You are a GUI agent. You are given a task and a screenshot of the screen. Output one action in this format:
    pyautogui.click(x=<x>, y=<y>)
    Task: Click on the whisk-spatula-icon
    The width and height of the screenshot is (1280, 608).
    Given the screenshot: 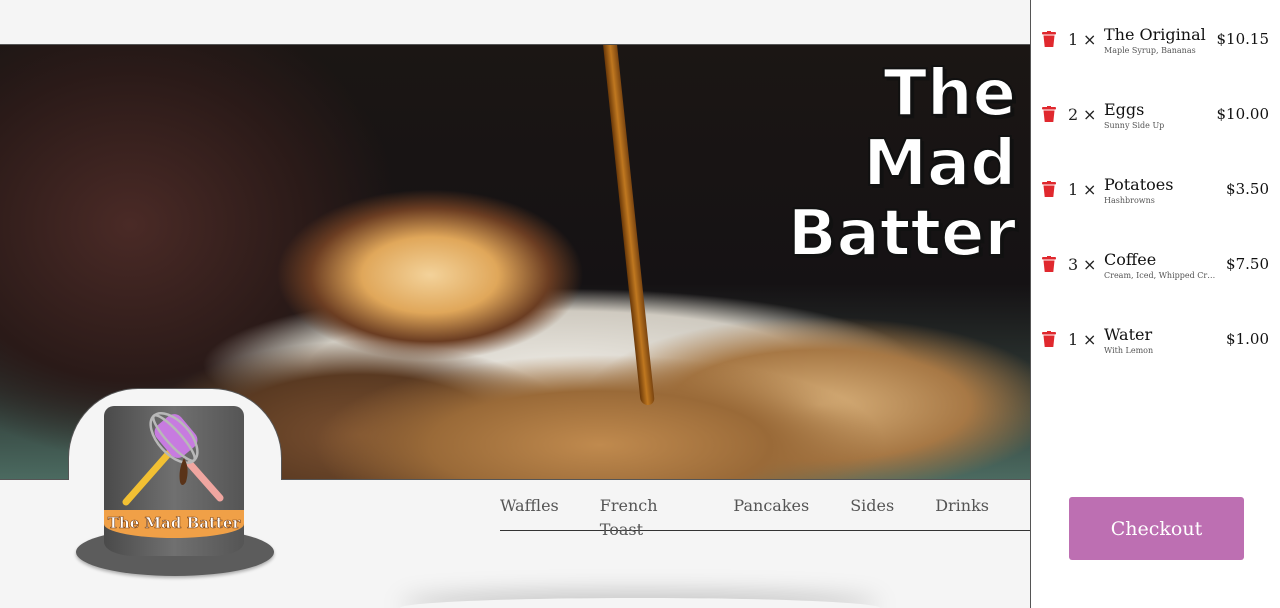 What is the action you would take?
    pyautogui.click(x=173, y=459)
    